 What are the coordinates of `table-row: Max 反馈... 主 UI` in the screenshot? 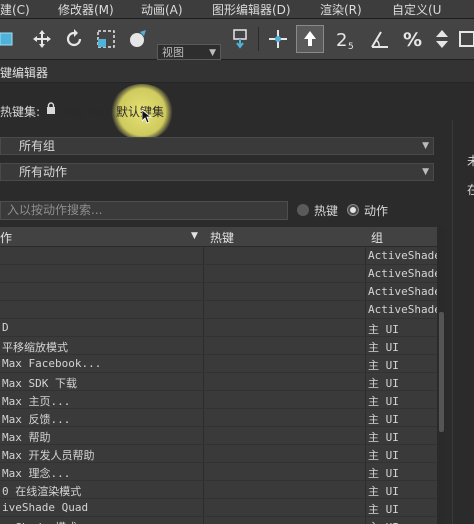 It's located at (218, 418).